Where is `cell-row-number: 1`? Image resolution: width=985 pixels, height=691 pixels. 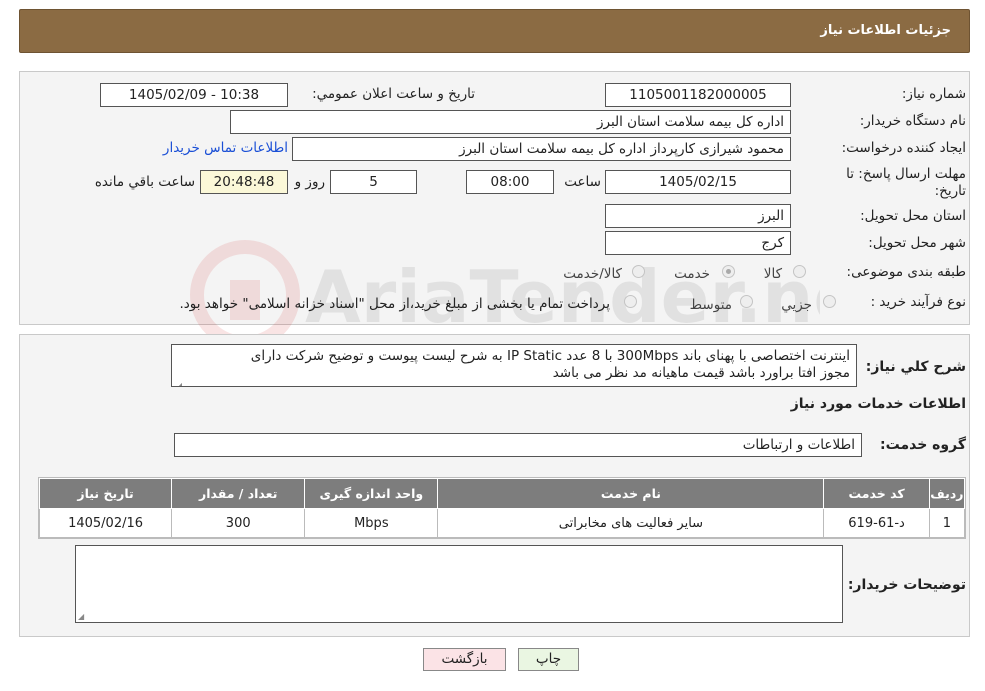
cell-row-number: 1 is located at coordinates (947, 523).